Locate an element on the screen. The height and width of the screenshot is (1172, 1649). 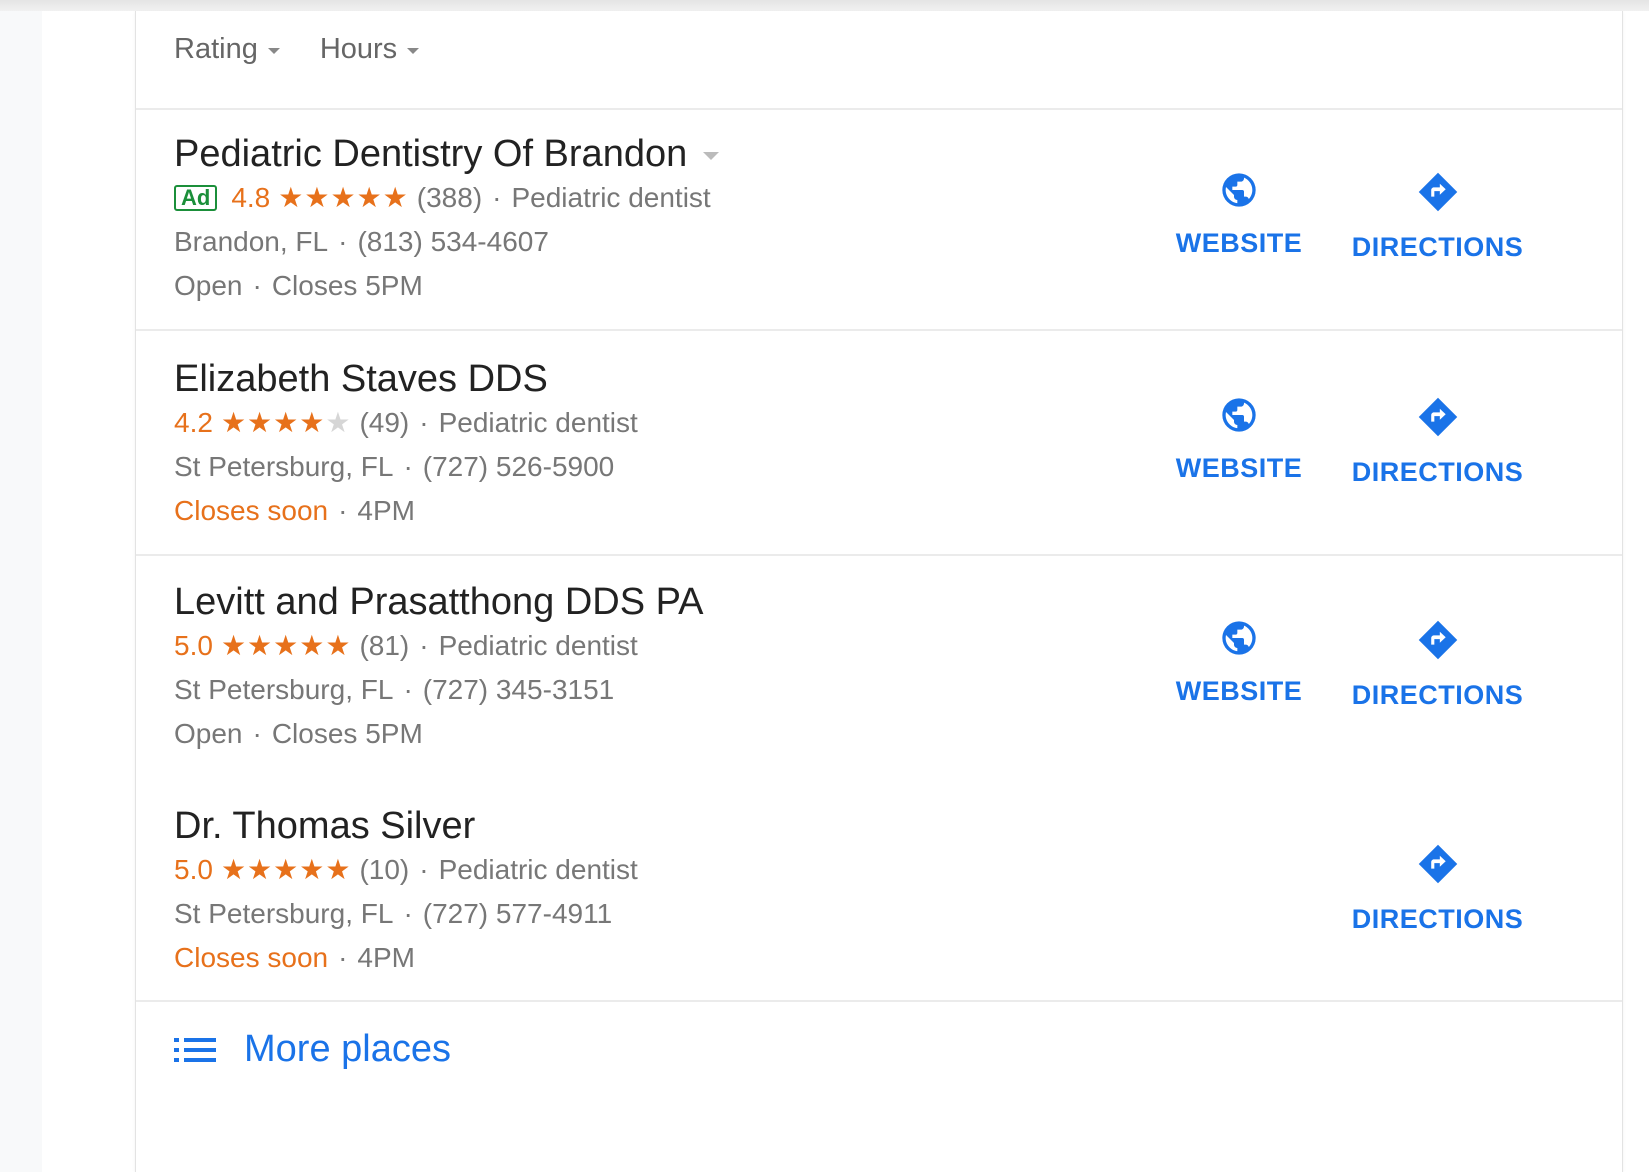
filter-rating-label: Rating is located at coordinates (216, 49).